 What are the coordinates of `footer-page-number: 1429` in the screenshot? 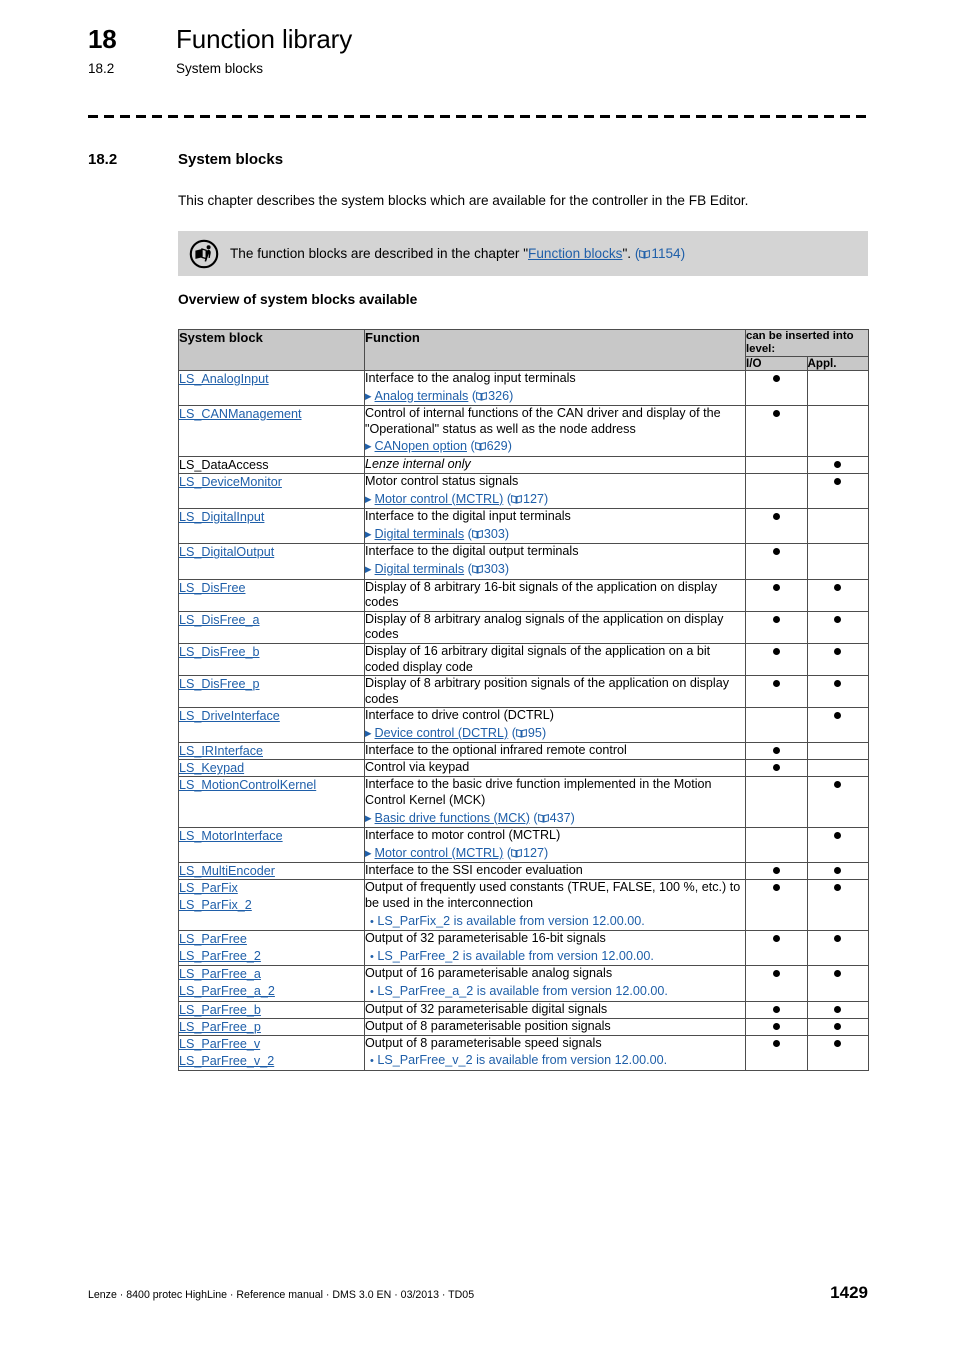 It's located at (849, 1292).